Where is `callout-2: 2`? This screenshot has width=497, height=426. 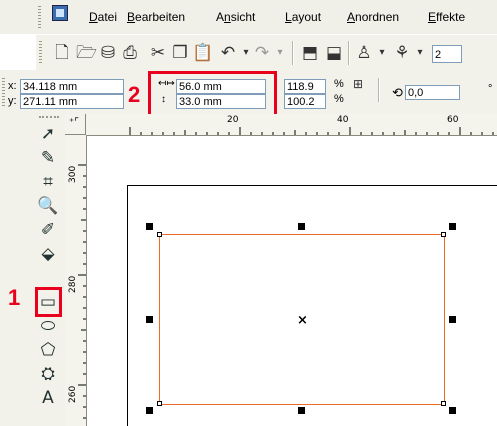
callout-2: 2 is located at coordinates (134, 94).